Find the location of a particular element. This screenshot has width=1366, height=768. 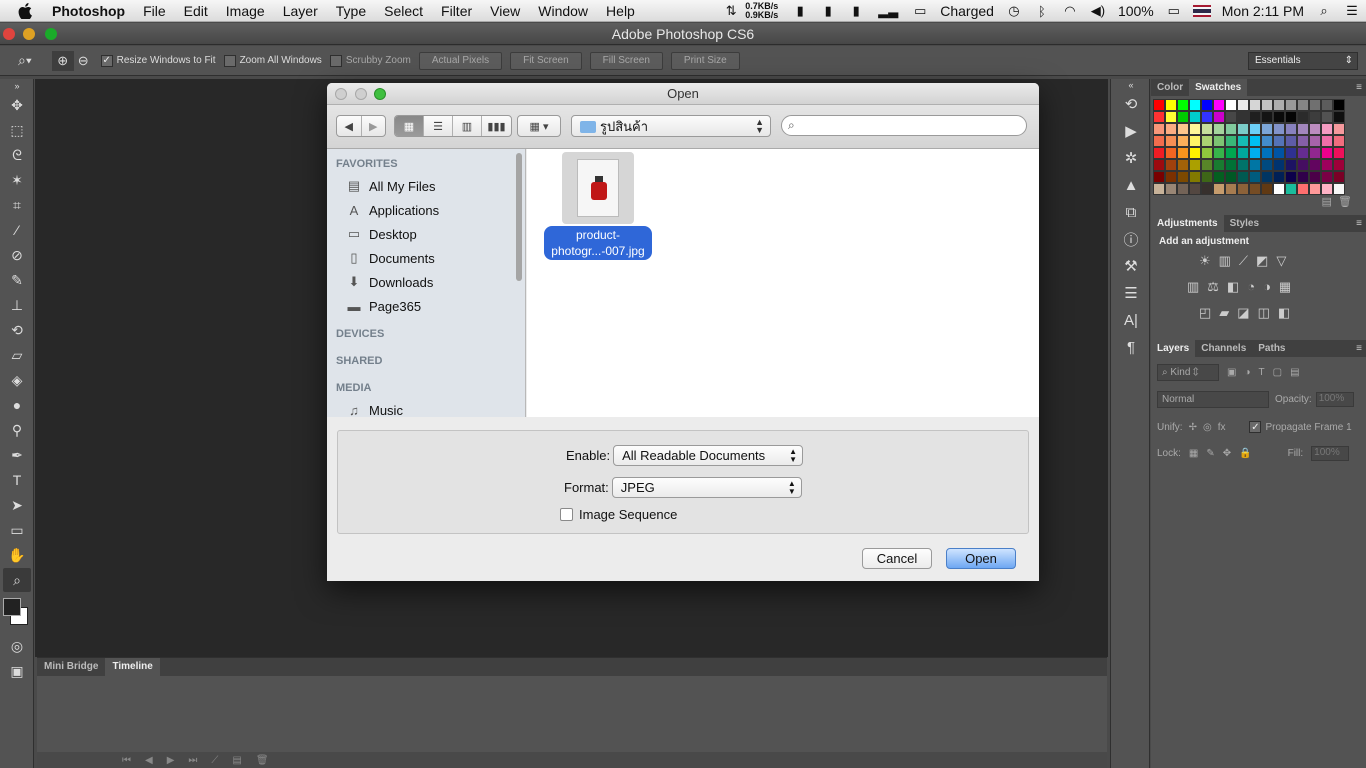

battery-status: Charged is located at coordinates (967, 11).